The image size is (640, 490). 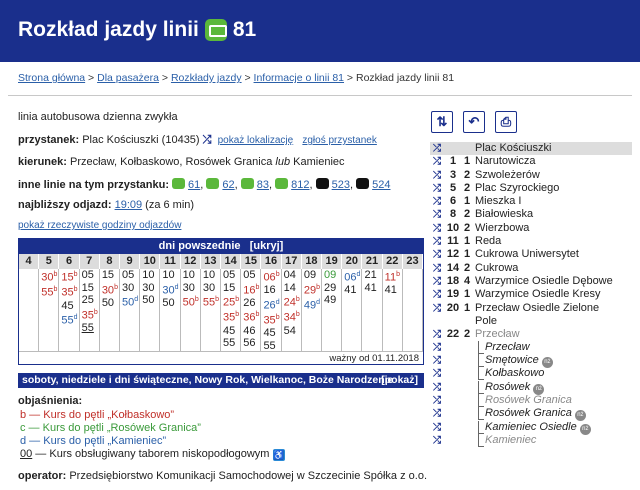 What do you see at coordinates (442, 122) in the screenshot?
I see `swap-direction-button: ⇅` at bounding box center [442, 122].